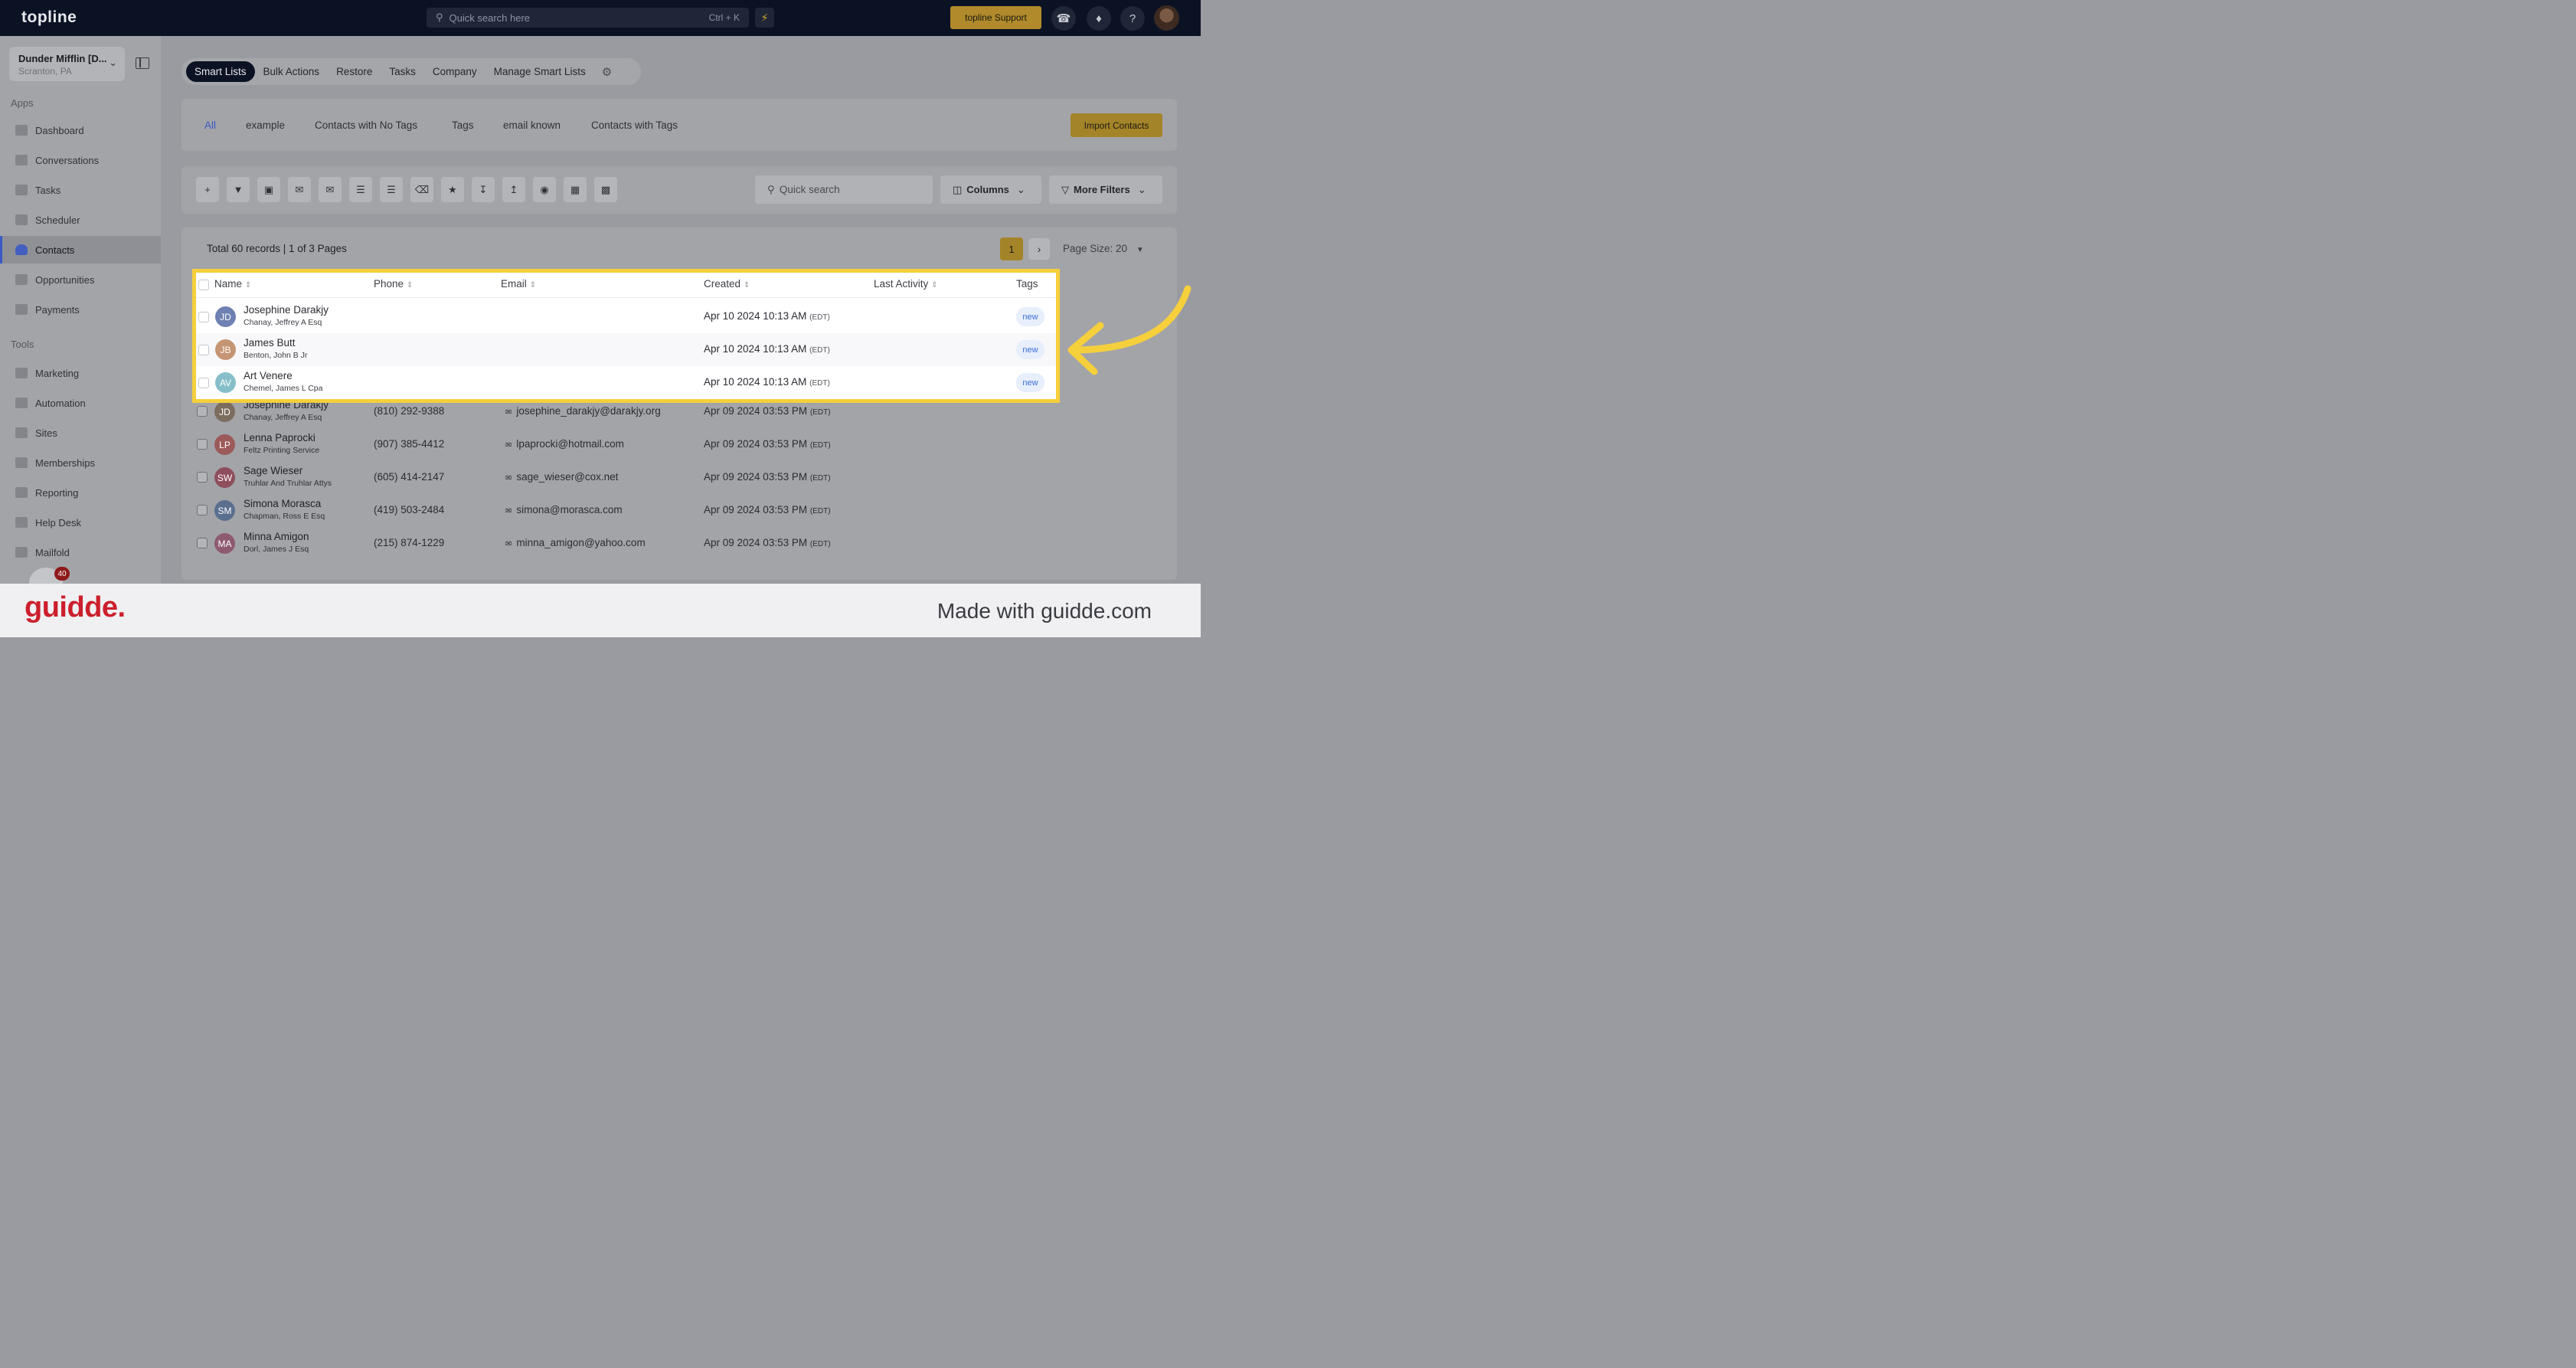 This screenshot has width=2576, height=1368. I want to click on tools-section-label: Tools, so click(22, 344).